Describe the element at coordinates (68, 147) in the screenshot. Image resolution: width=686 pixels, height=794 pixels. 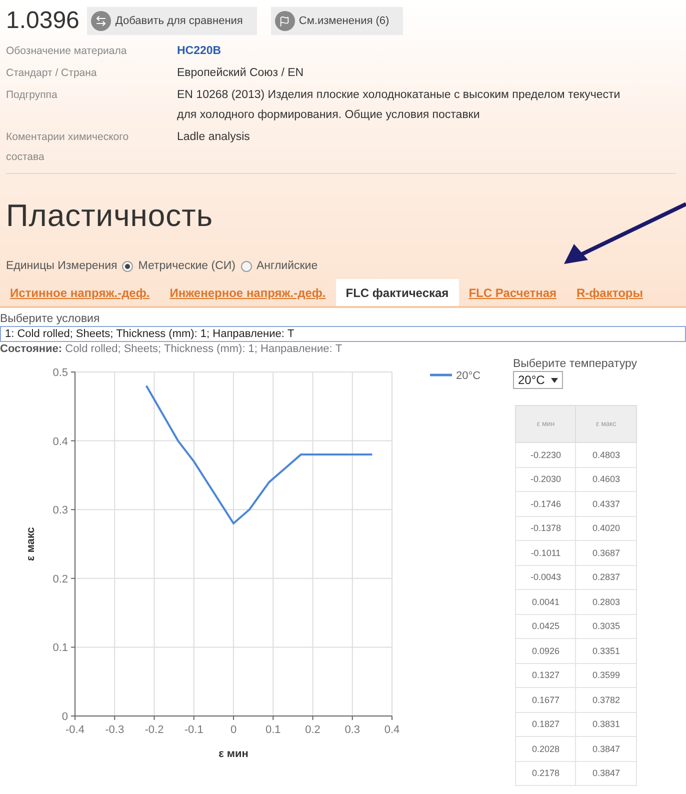
I see `property-label: Коментарии химического состава` at that location.